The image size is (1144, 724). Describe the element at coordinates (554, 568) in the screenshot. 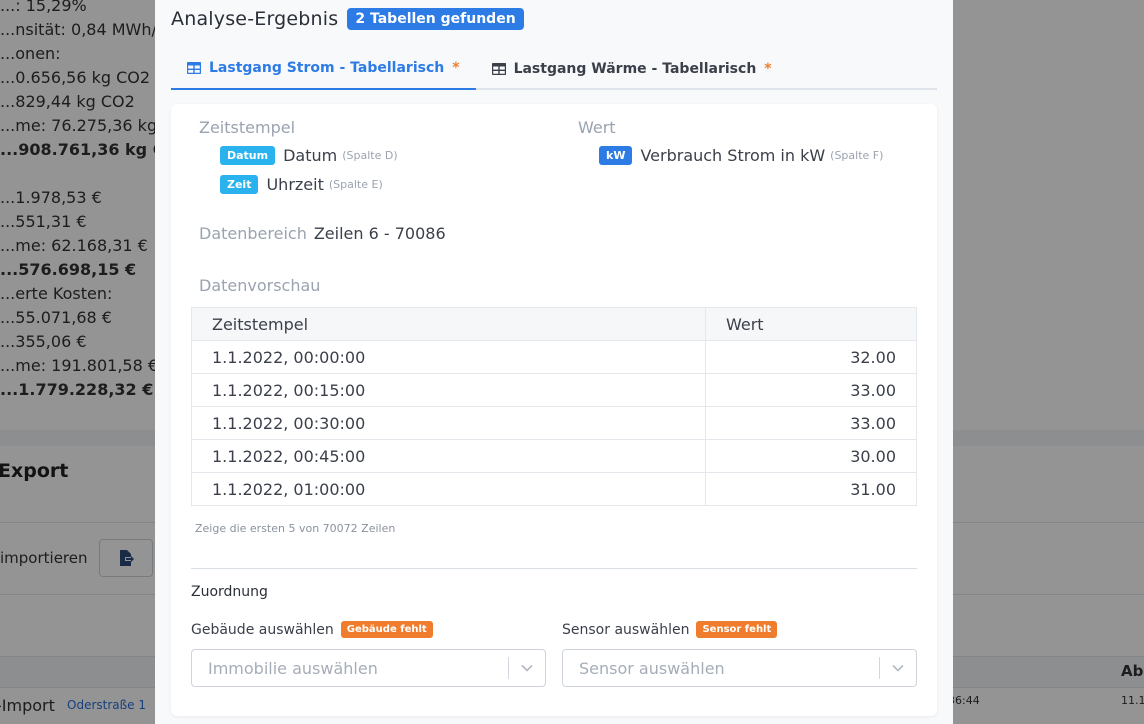

I see `section-divider` at that location.